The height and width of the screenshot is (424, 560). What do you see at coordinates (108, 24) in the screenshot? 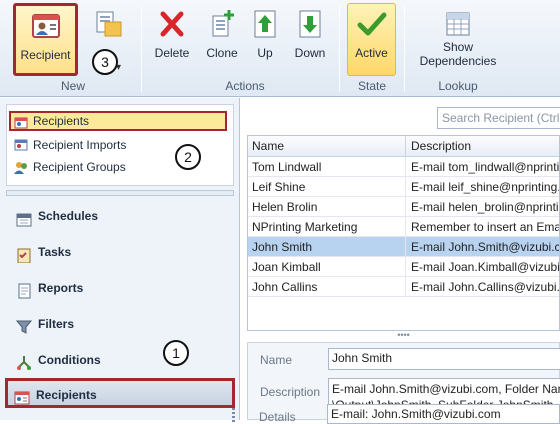
I see `folder-document-icon` at bounding box center [108, 24].